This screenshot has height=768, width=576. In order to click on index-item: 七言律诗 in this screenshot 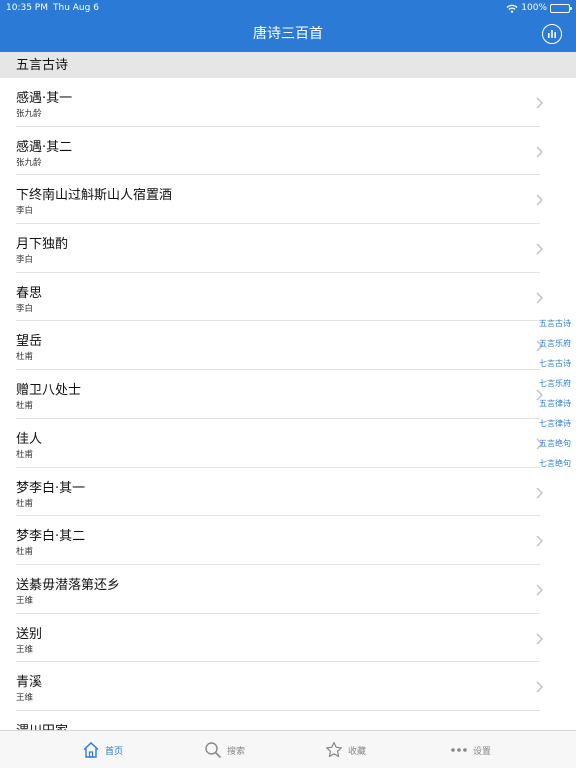, I will do `click(555, 424)`.